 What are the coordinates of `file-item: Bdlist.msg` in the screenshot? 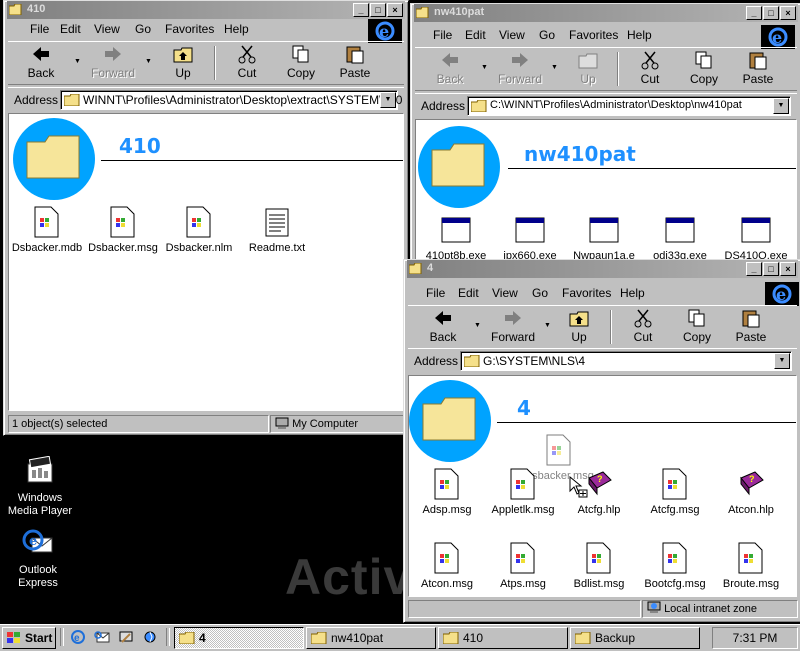 It's located at (599, 566).